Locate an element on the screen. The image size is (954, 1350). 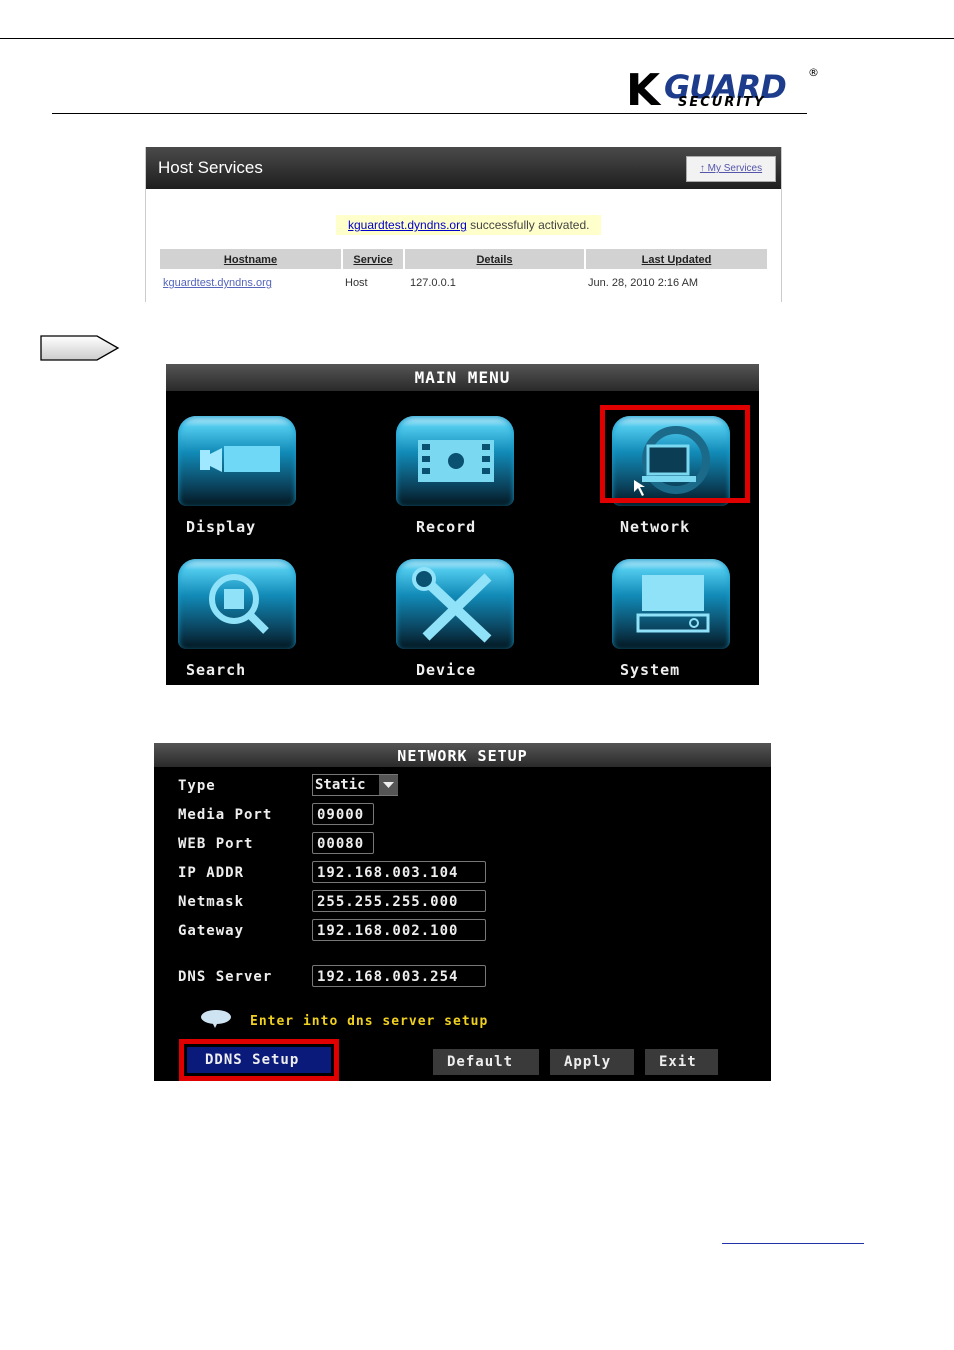
ddns-setup-button: DDNS Setup is located at coordinates (259, 1060).